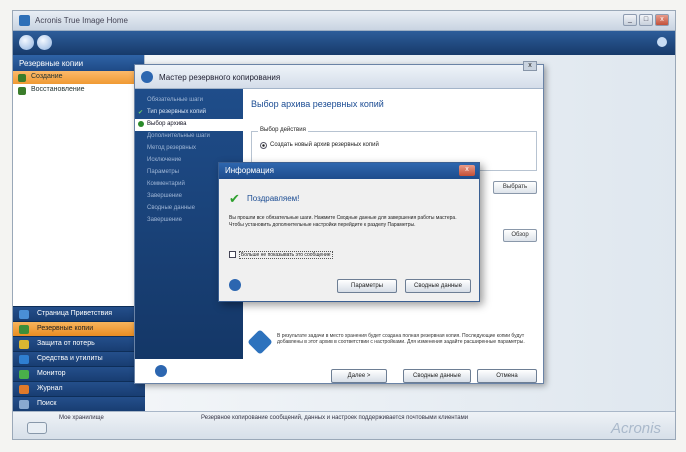 The image size is (686, 452). I want to click on nav-protection: Защита от потерь, so click(79, 343).